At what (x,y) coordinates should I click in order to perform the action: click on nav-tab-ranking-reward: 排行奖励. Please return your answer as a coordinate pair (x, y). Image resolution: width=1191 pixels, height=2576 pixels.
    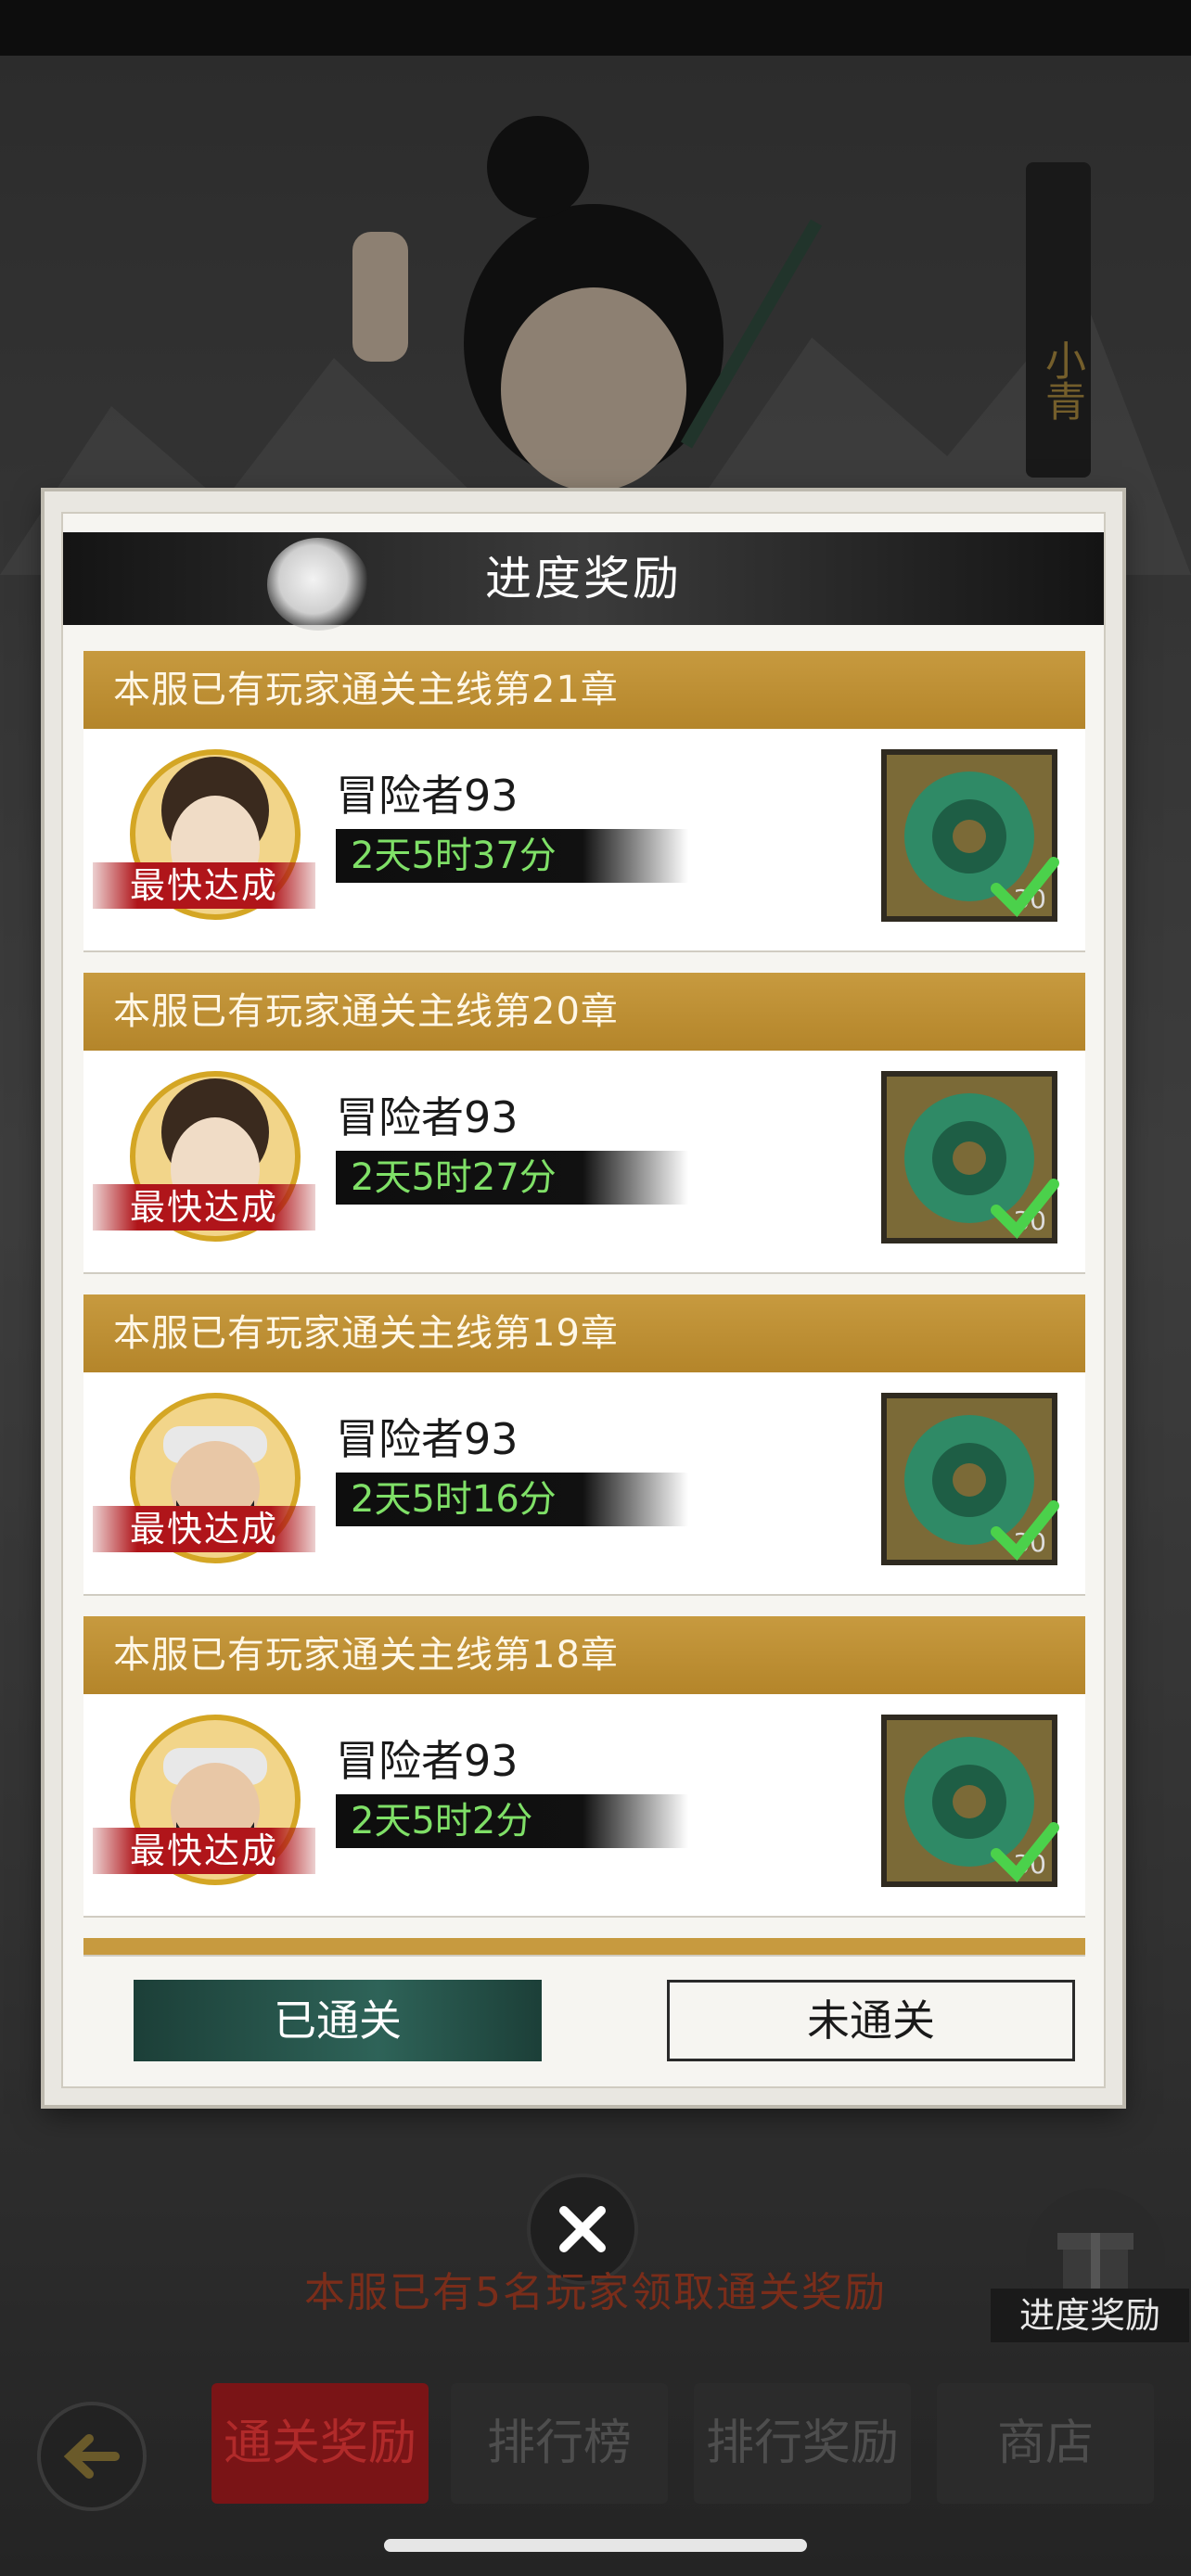
    Looking at the image, I should click on (803, 2444).